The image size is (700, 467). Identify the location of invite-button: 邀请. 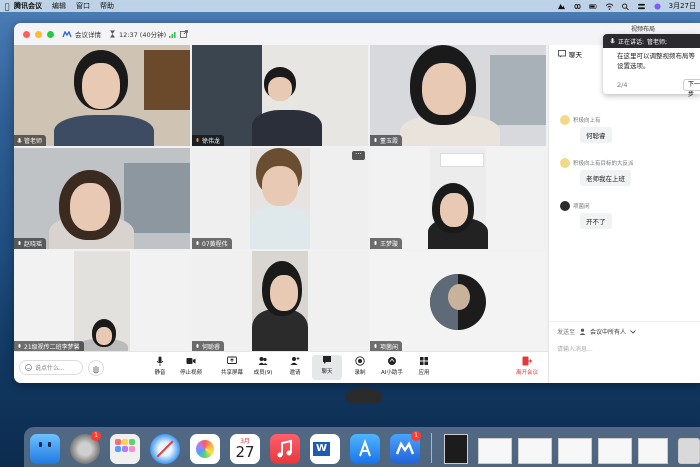
(295, 366).